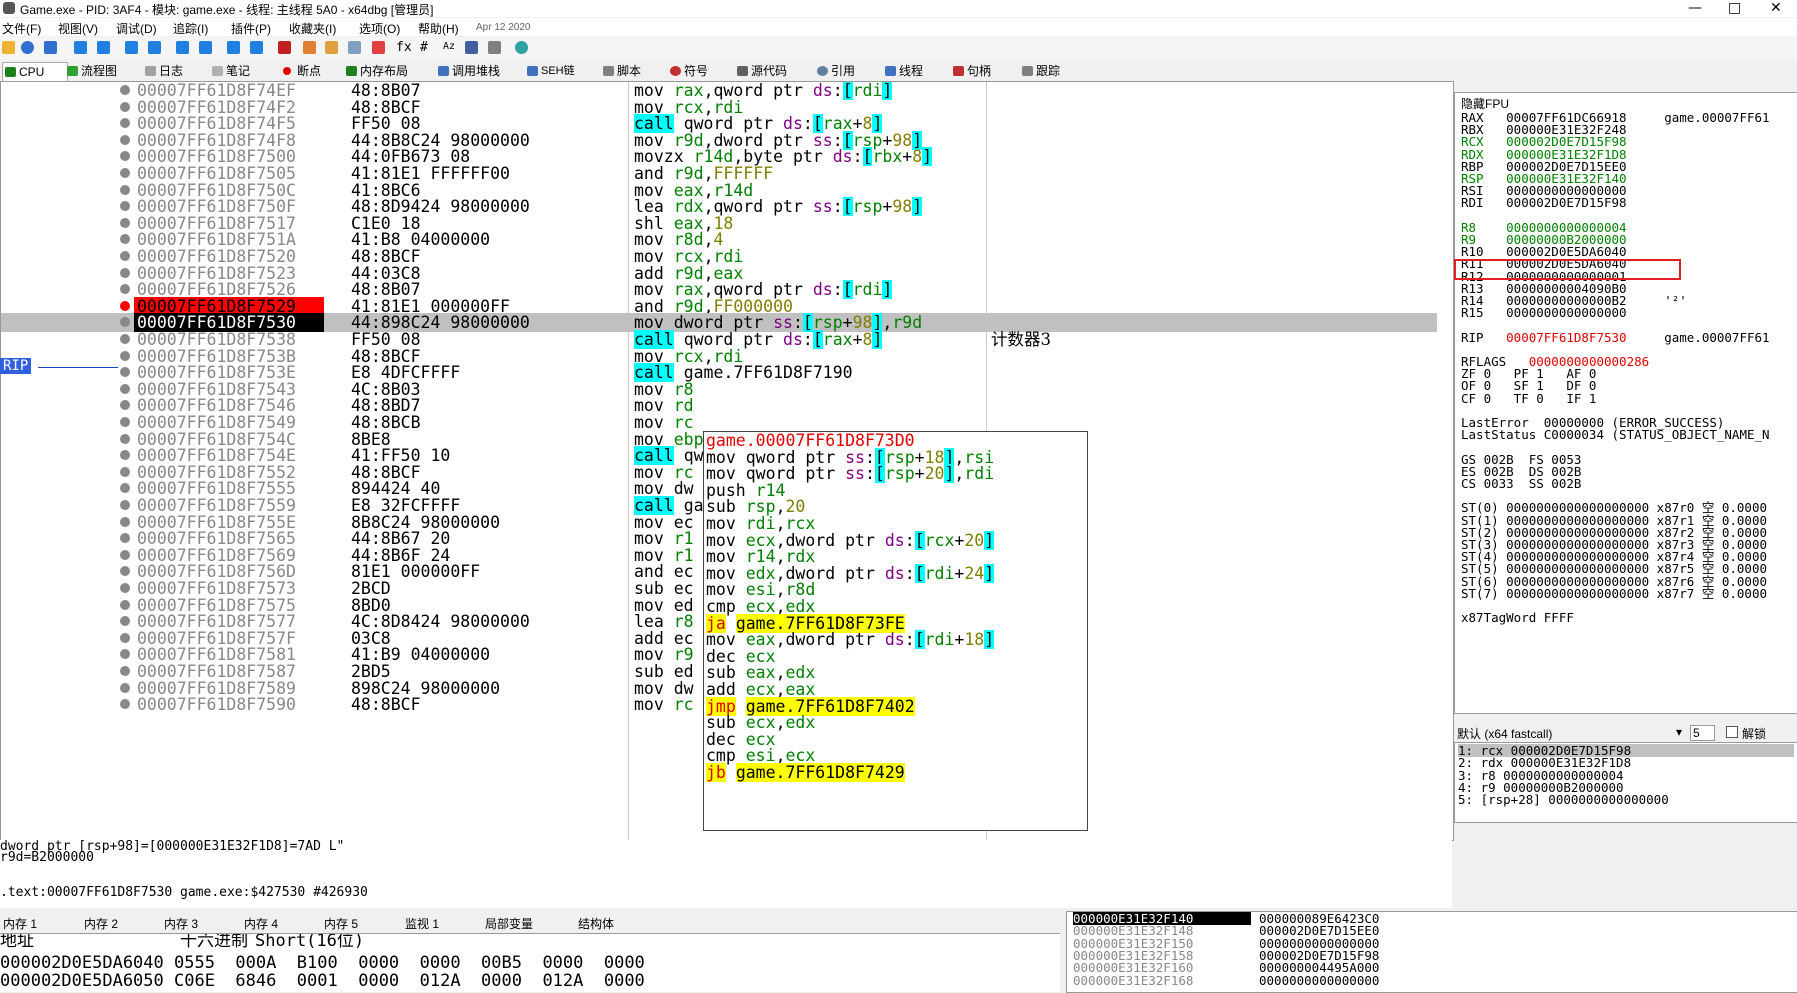  What do you see at coordinates (331, 47) in the screenshot?
I see `labels-icon` at bounding box center [331, 47].